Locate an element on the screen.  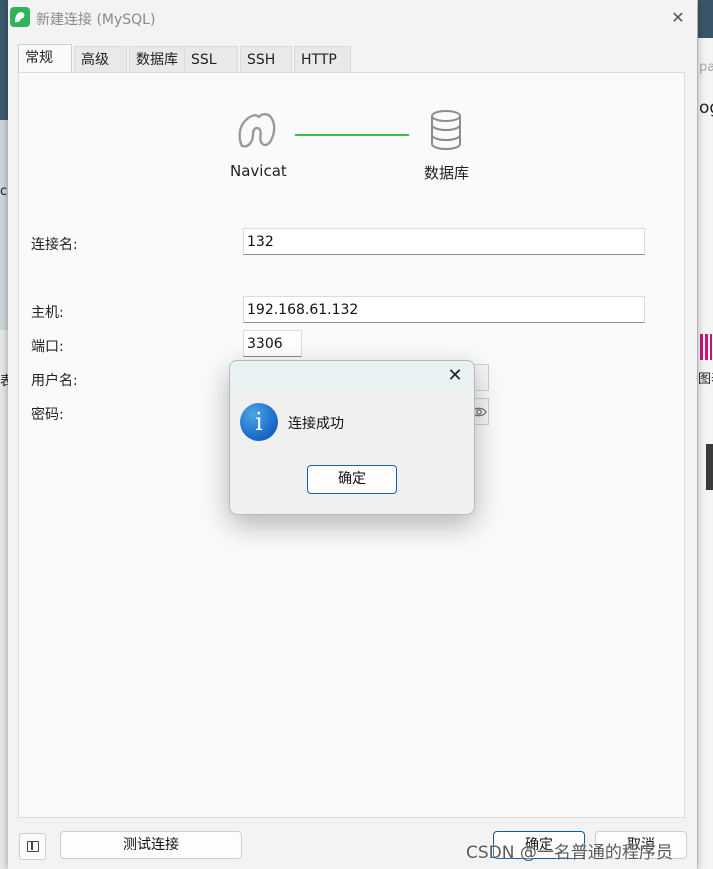
window-titlebar: 新建连接 (MySQL) ✕ is located at coordinates (352, 18).